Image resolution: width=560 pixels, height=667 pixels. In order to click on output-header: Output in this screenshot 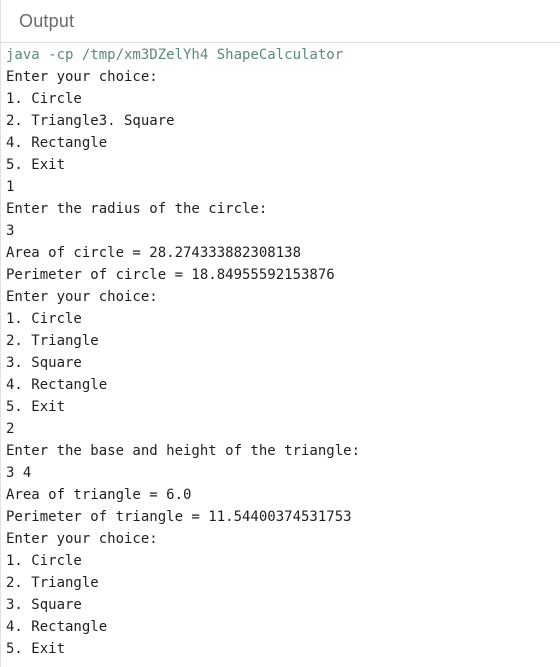, I will do `click(280, 21)`.